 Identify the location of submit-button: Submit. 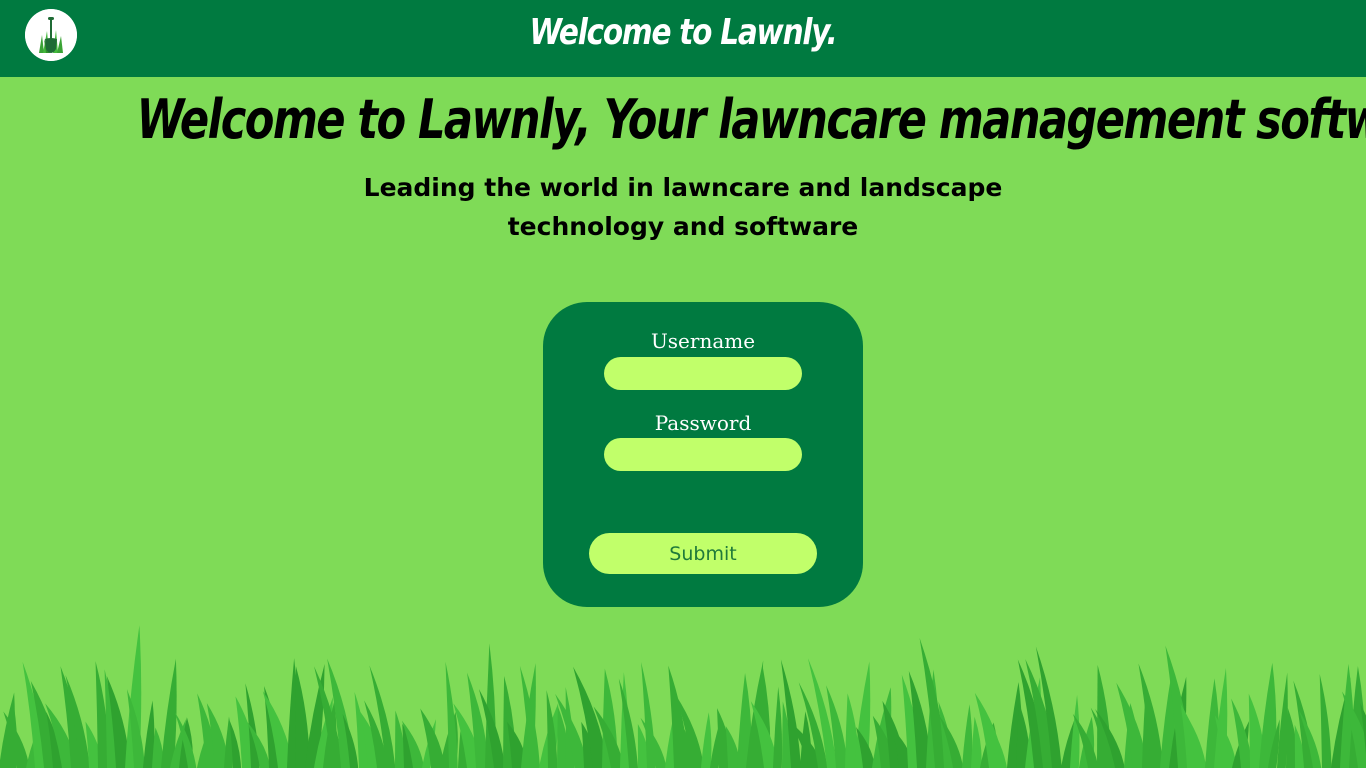
(703, 553).